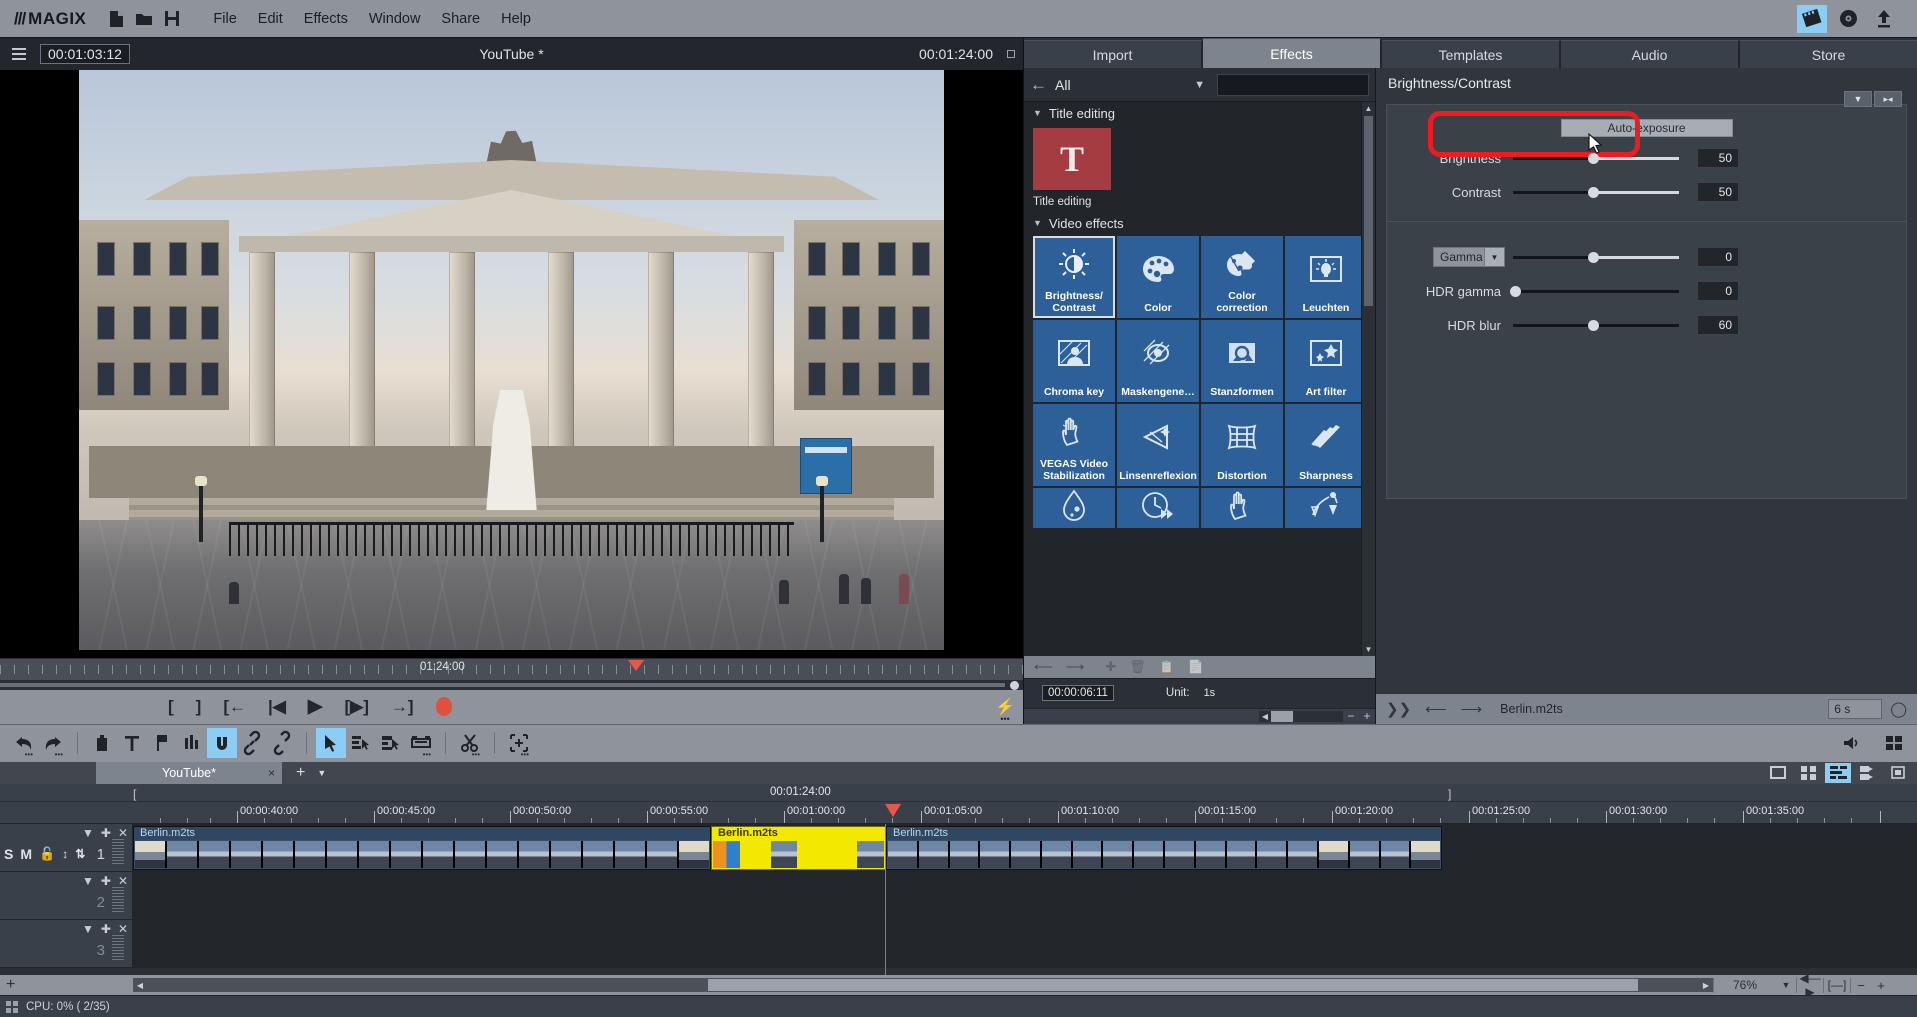 The height and width of the screenshot is (1017, 1917). Describe the element at coordinates (1861, 985) in the screenshot. I see `zoom-out-icon: −` at that location.